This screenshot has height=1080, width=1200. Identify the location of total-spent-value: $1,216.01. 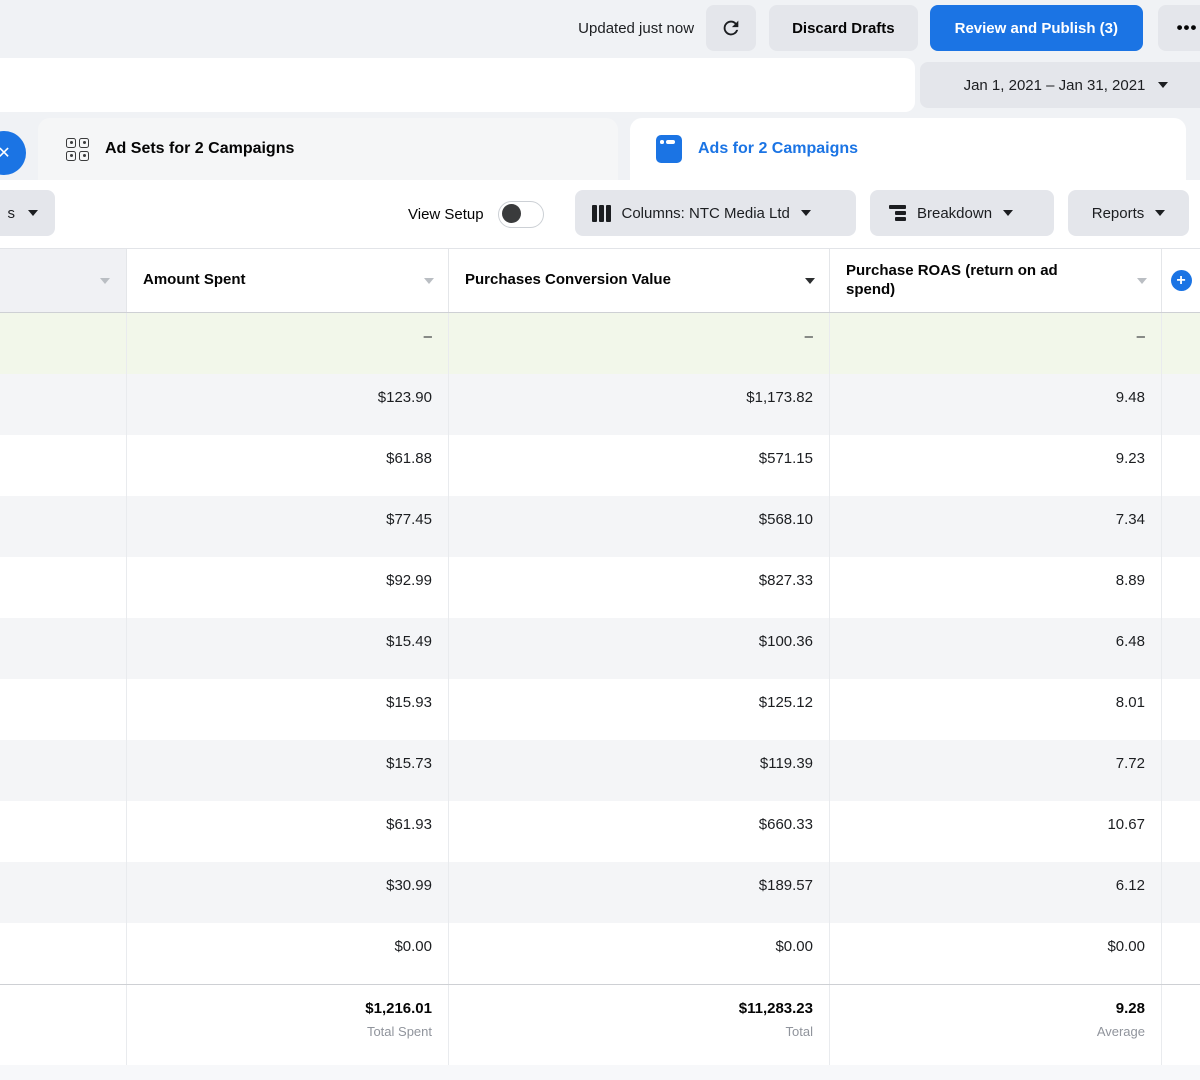
(398, 1008).